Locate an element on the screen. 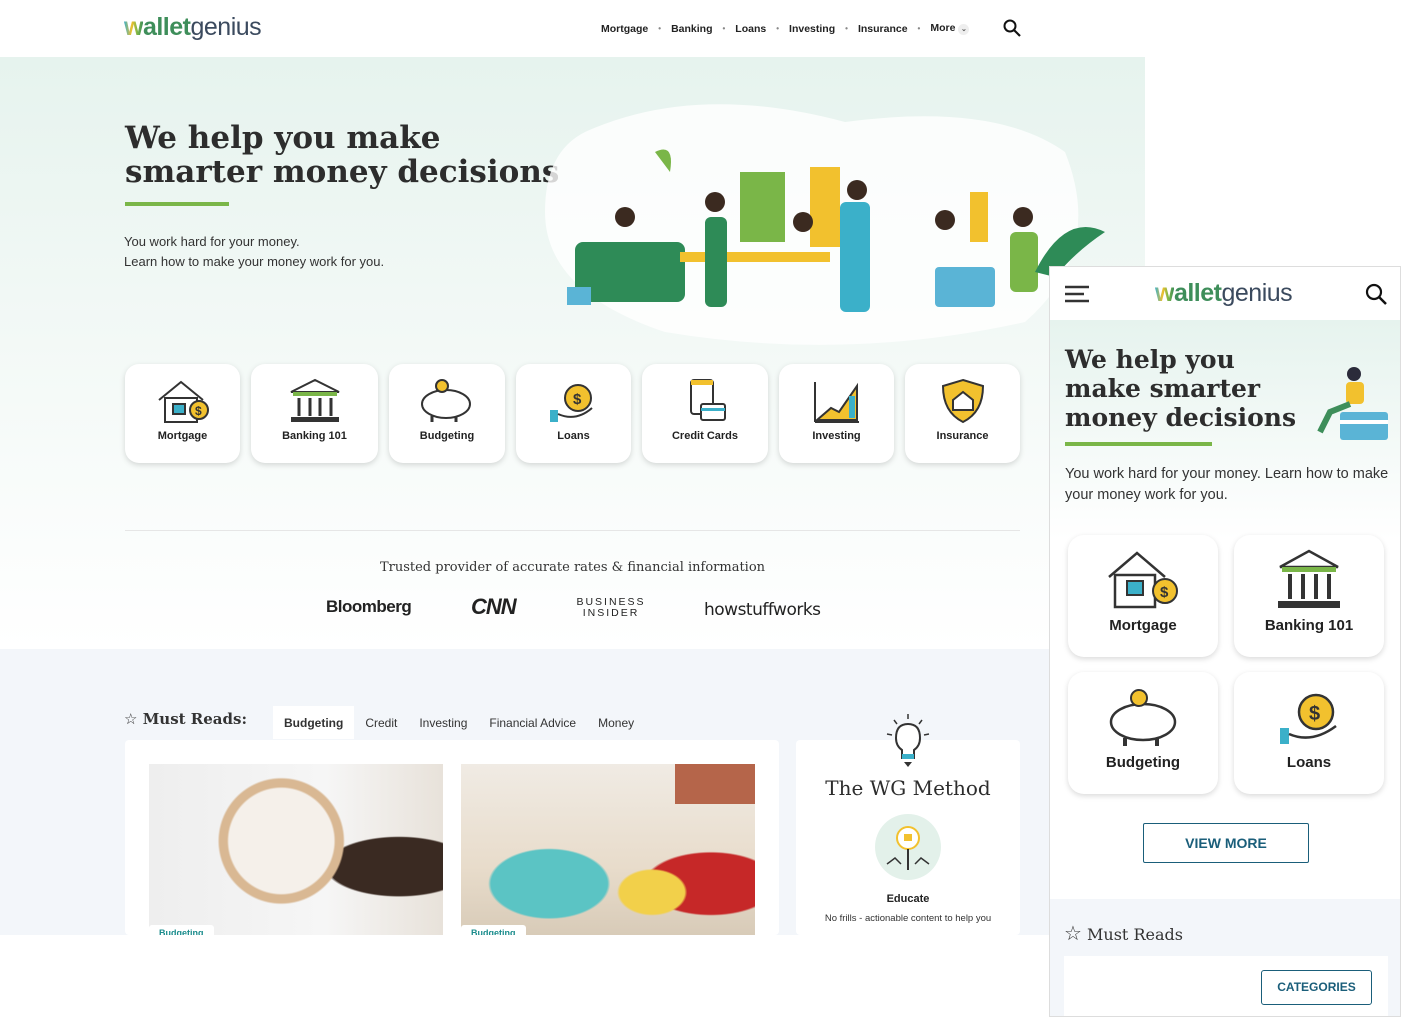 The image size is (1401, 1017). tab-financial-advice: Financial Advice is located at coordinates (532, 722).